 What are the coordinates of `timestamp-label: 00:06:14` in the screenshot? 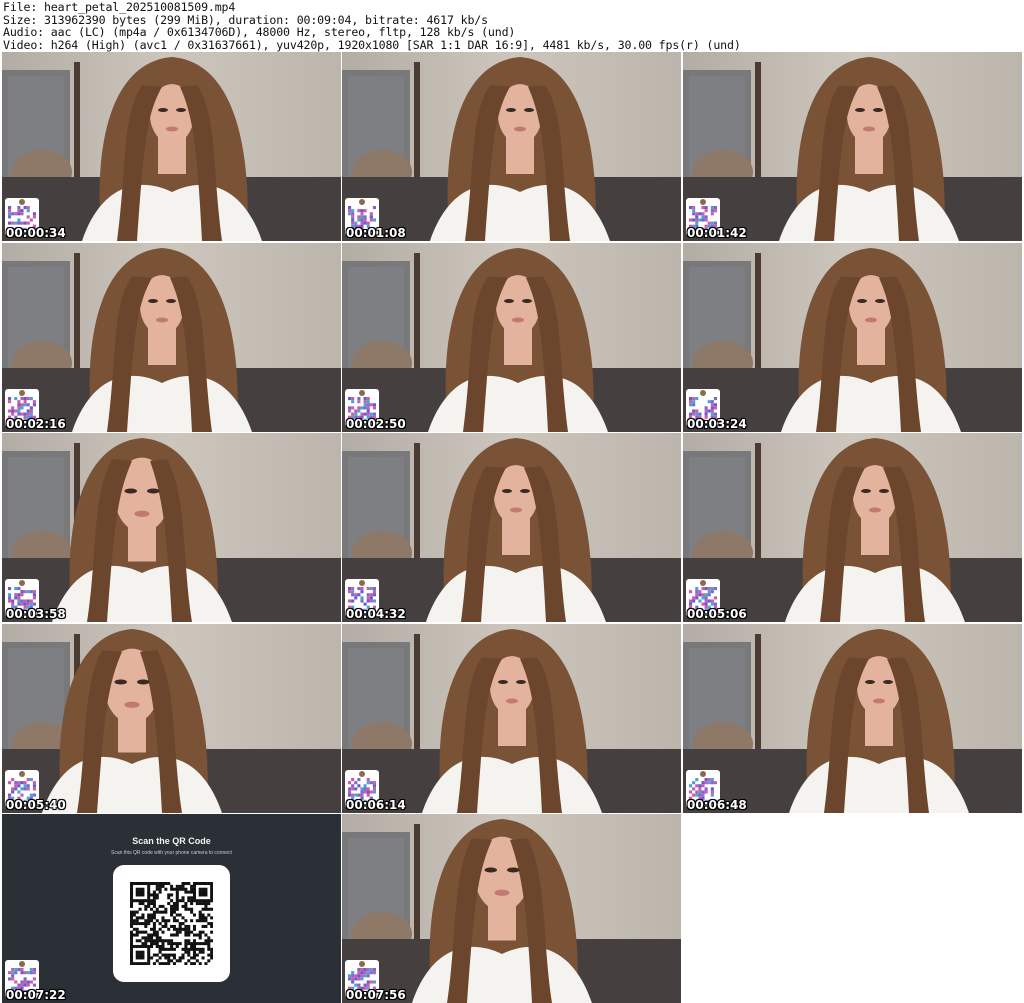 It's located at (376, 805).